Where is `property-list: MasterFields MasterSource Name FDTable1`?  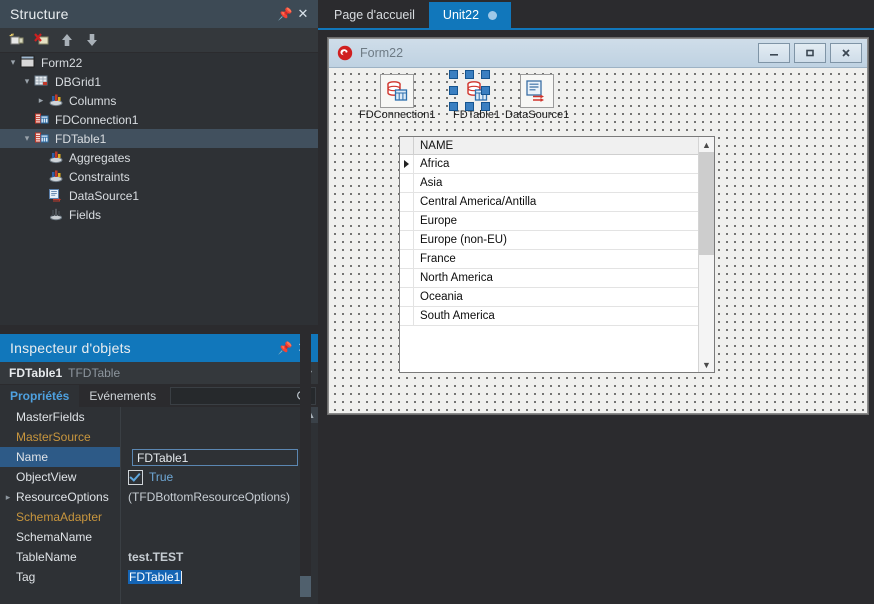 property-list: MasterFields MasterSource Name FDTable1 is located at coordinates (159, 505).